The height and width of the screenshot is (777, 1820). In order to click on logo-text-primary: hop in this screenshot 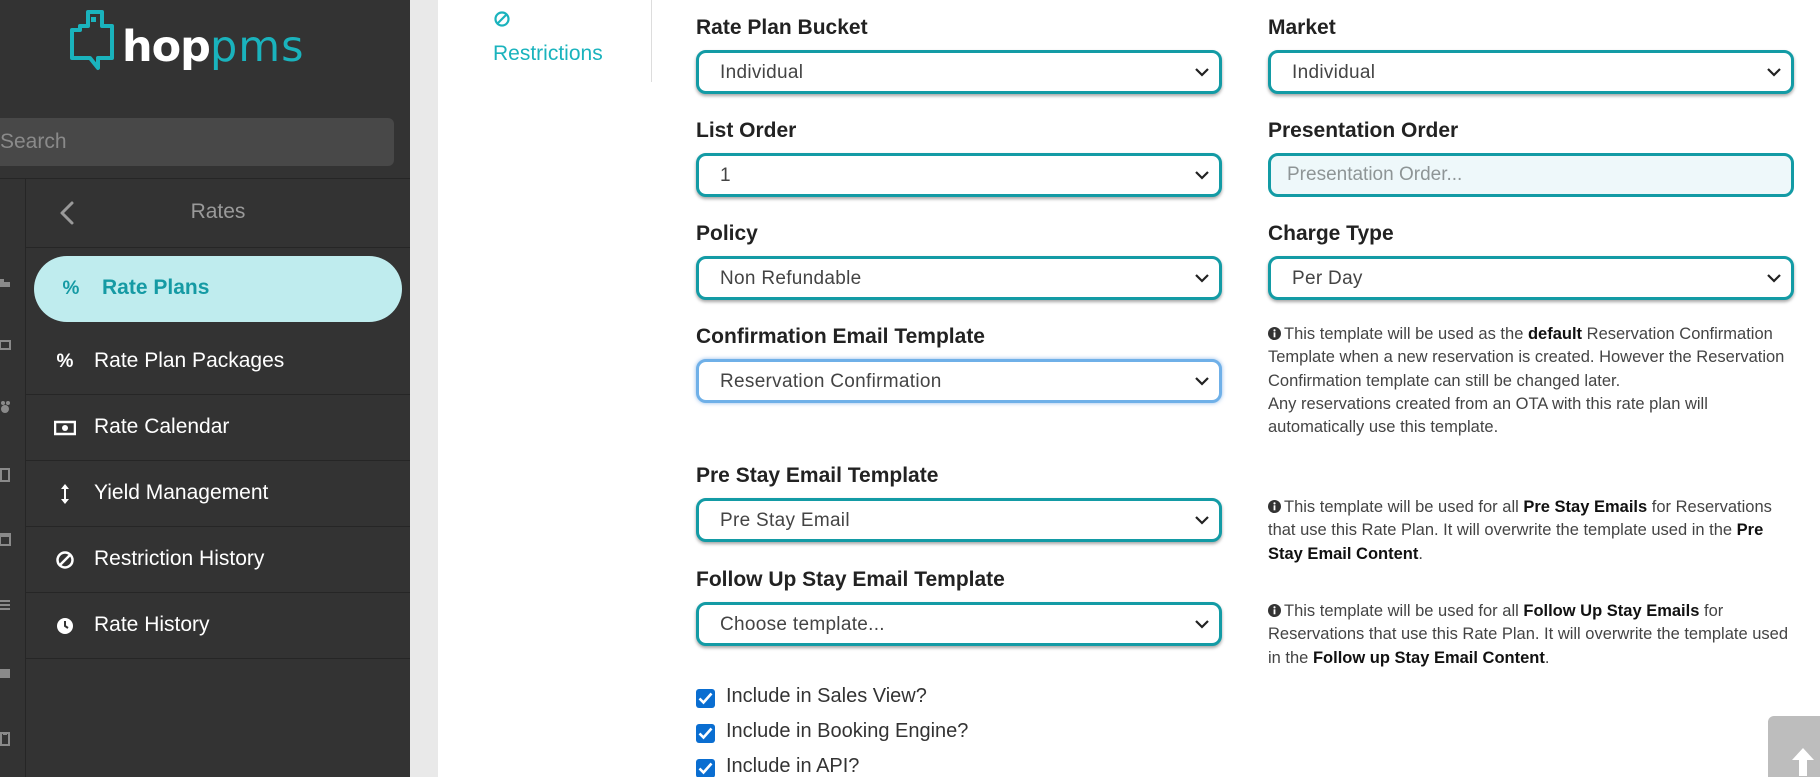, I will do `click(166, 47)`.